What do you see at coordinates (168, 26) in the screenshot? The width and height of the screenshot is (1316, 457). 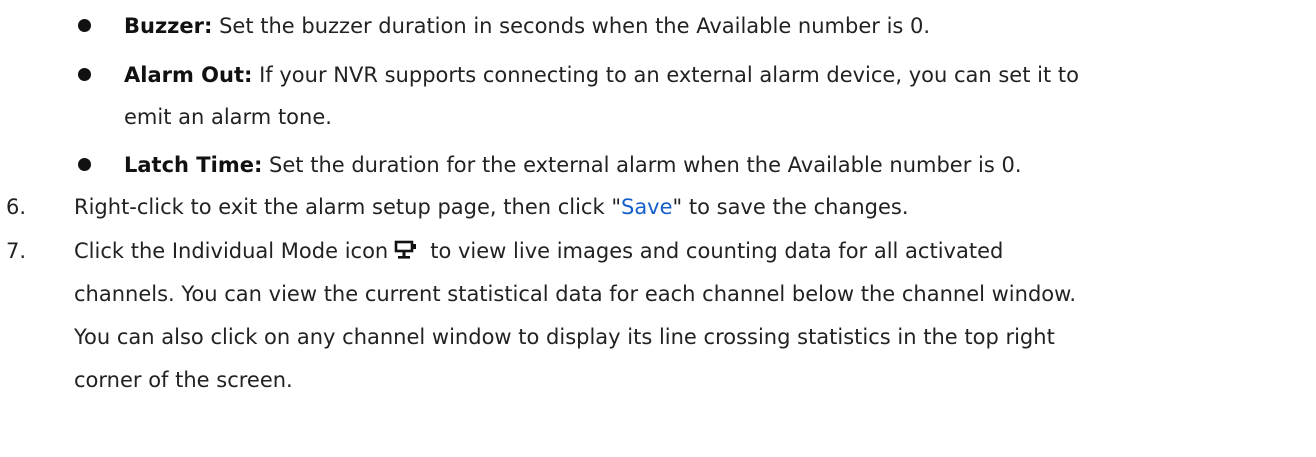 I see `bullet-term: Buzzer:` at bounding box center [168, 26].